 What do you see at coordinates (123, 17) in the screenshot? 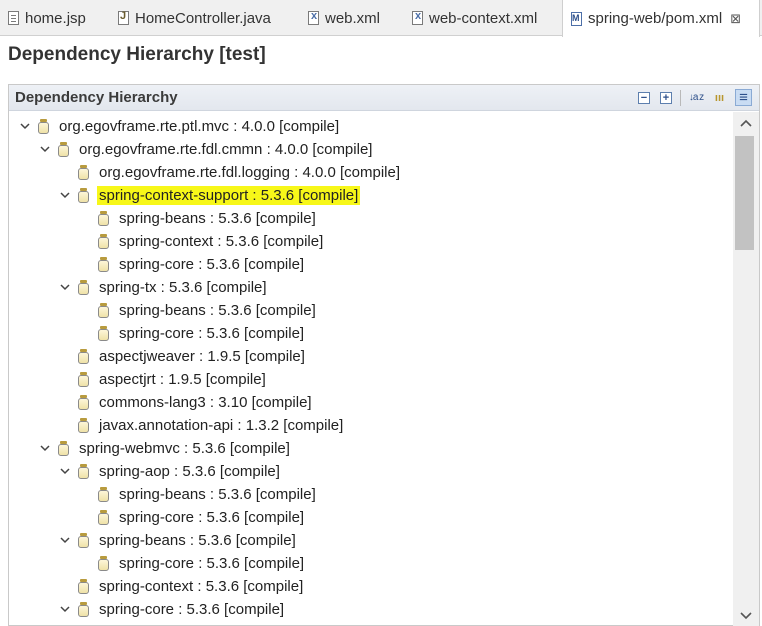
I see `java-file-icon` at bounding box center [123, 17].